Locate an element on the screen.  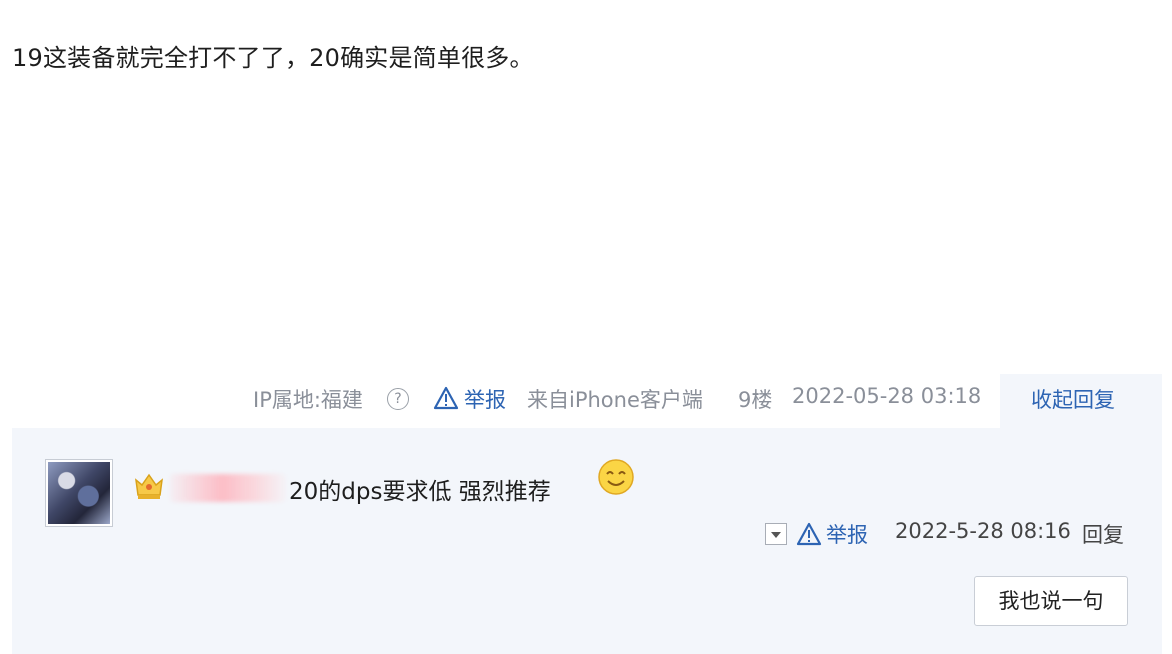
dropdown-arrow-icon is located at coordinates (776, 534).